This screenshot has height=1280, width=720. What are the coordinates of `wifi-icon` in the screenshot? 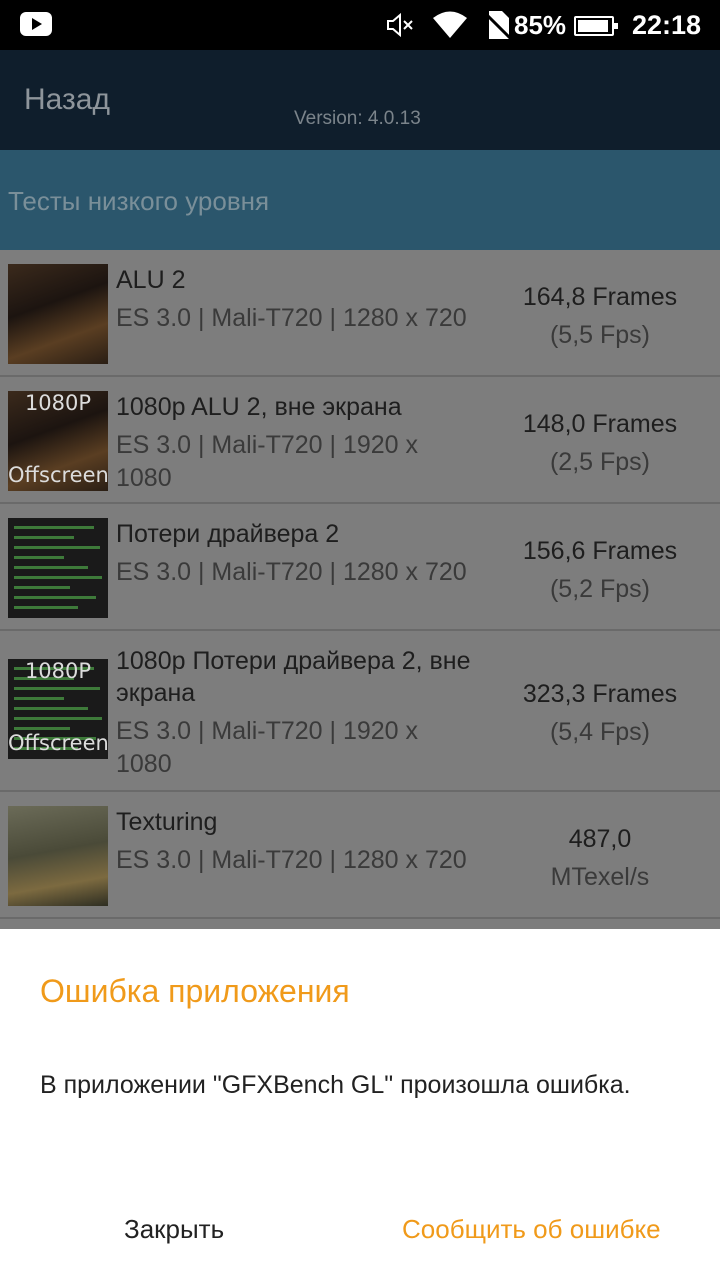 It's located at (450, 24).